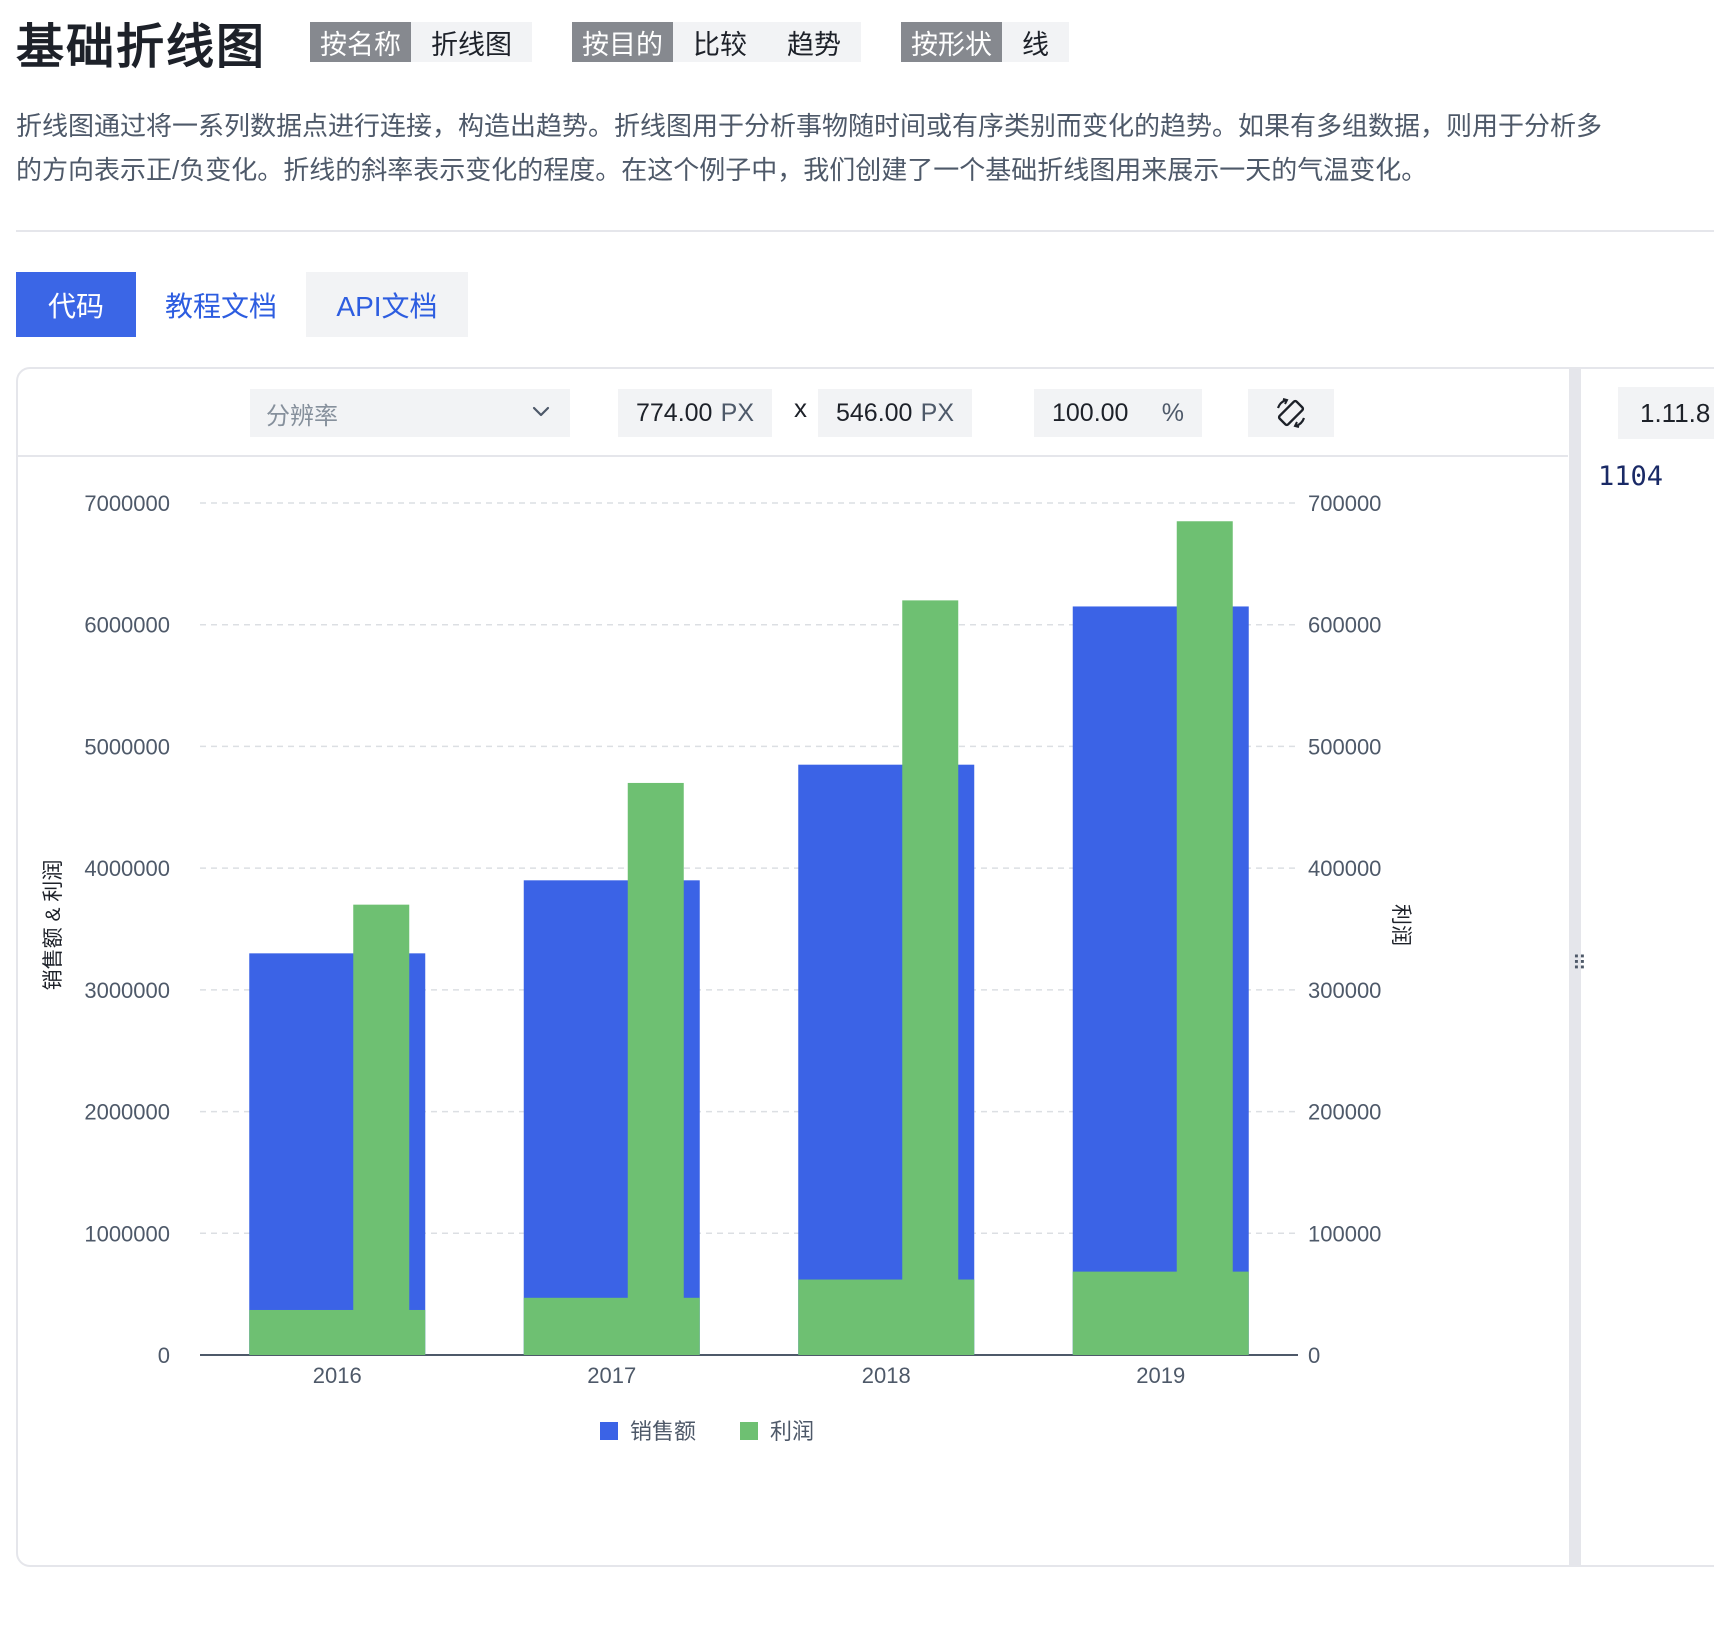 The image size is (1714, 1634). What do you see at coordinates (53, 925) in the screenshot?
I see `left-axis-title: 销售额 & 利润` at bounding box center [53, 925].